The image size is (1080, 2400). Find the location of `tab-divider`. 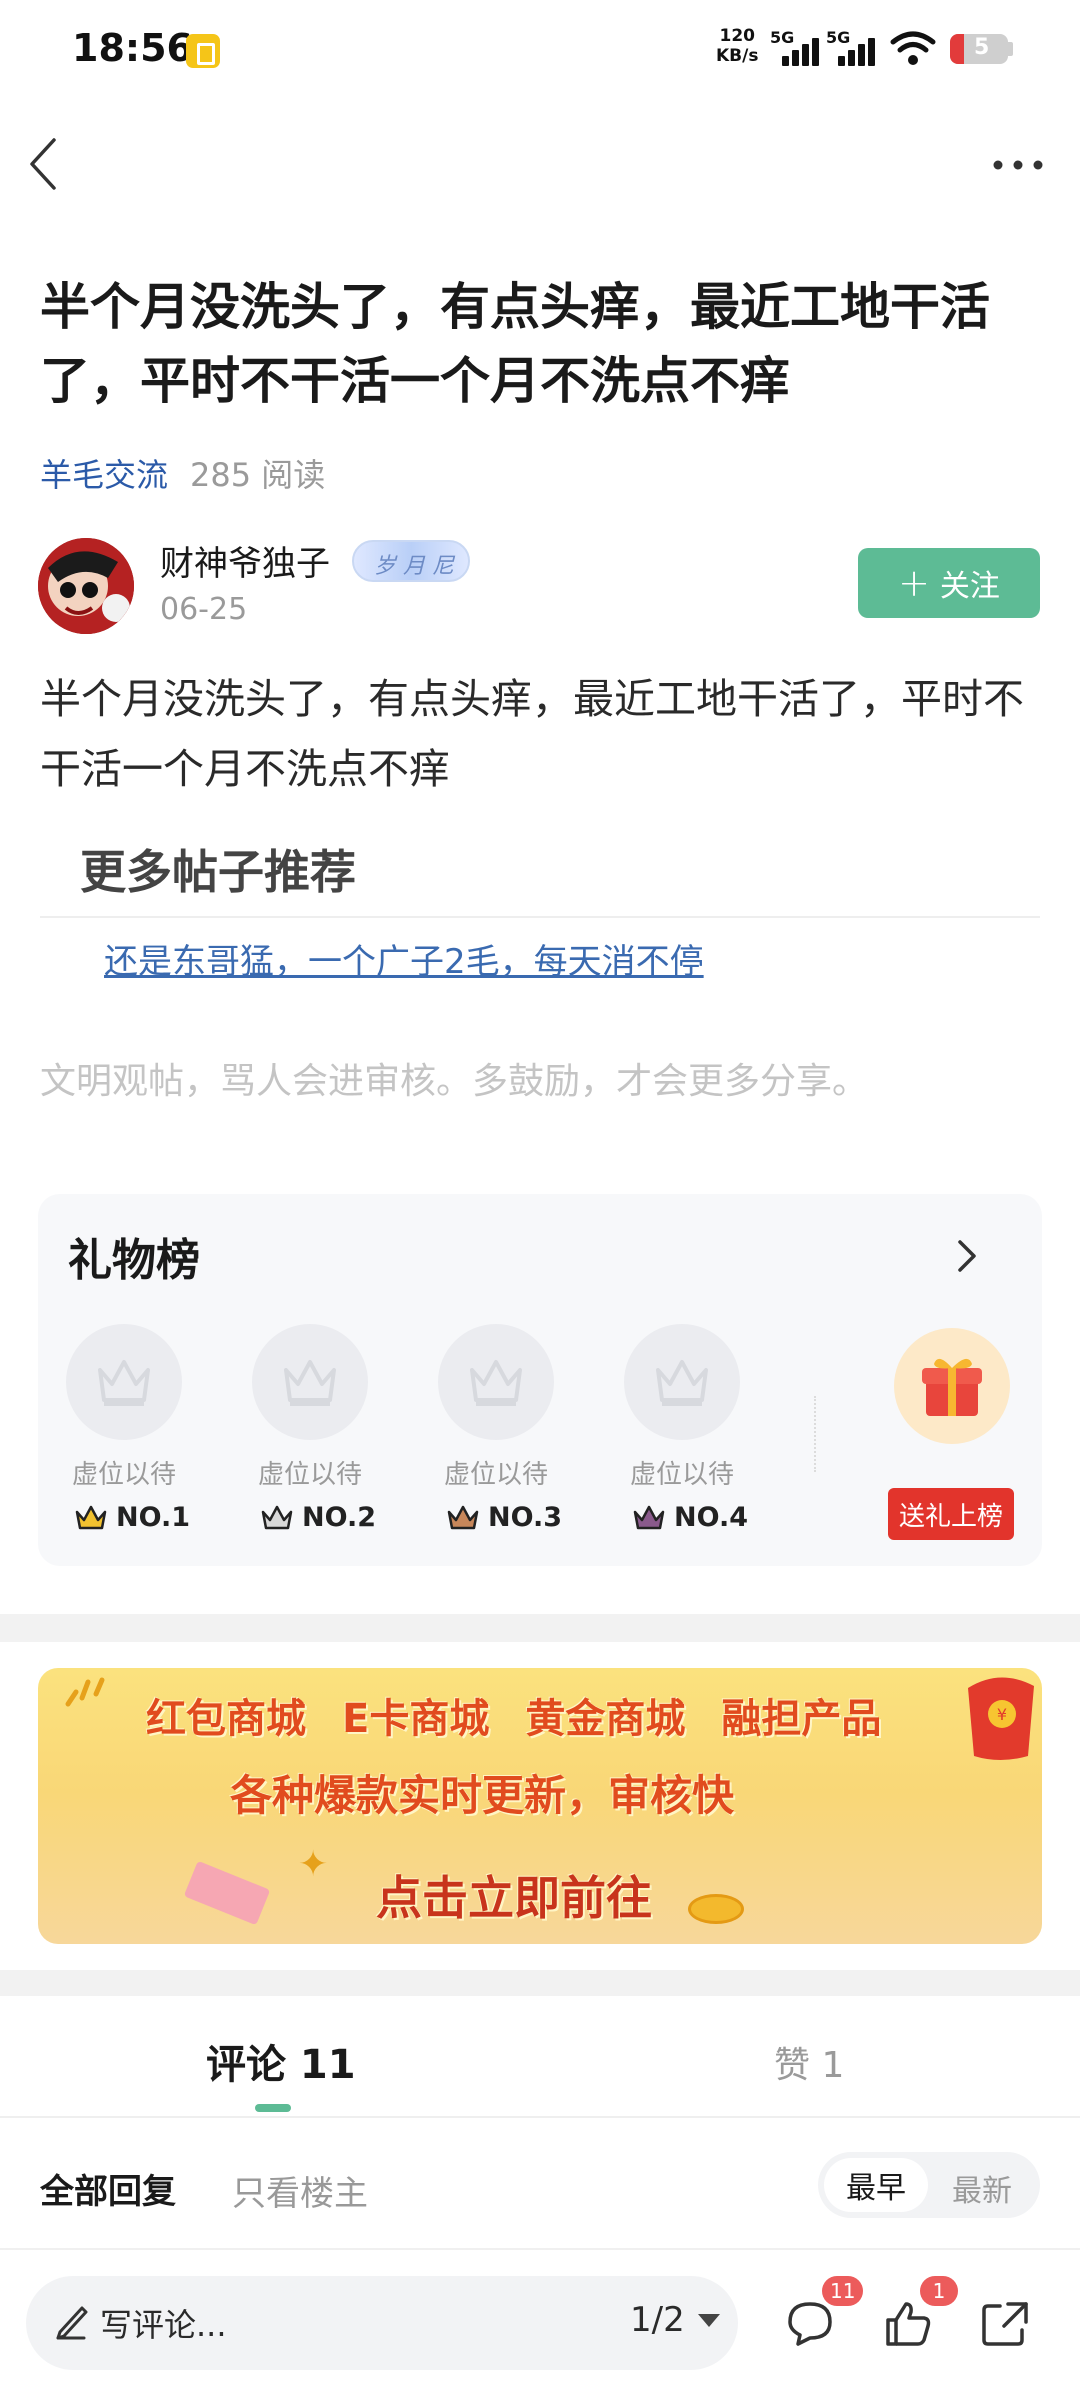

tab-divider is located at coordinates (540, 2117).